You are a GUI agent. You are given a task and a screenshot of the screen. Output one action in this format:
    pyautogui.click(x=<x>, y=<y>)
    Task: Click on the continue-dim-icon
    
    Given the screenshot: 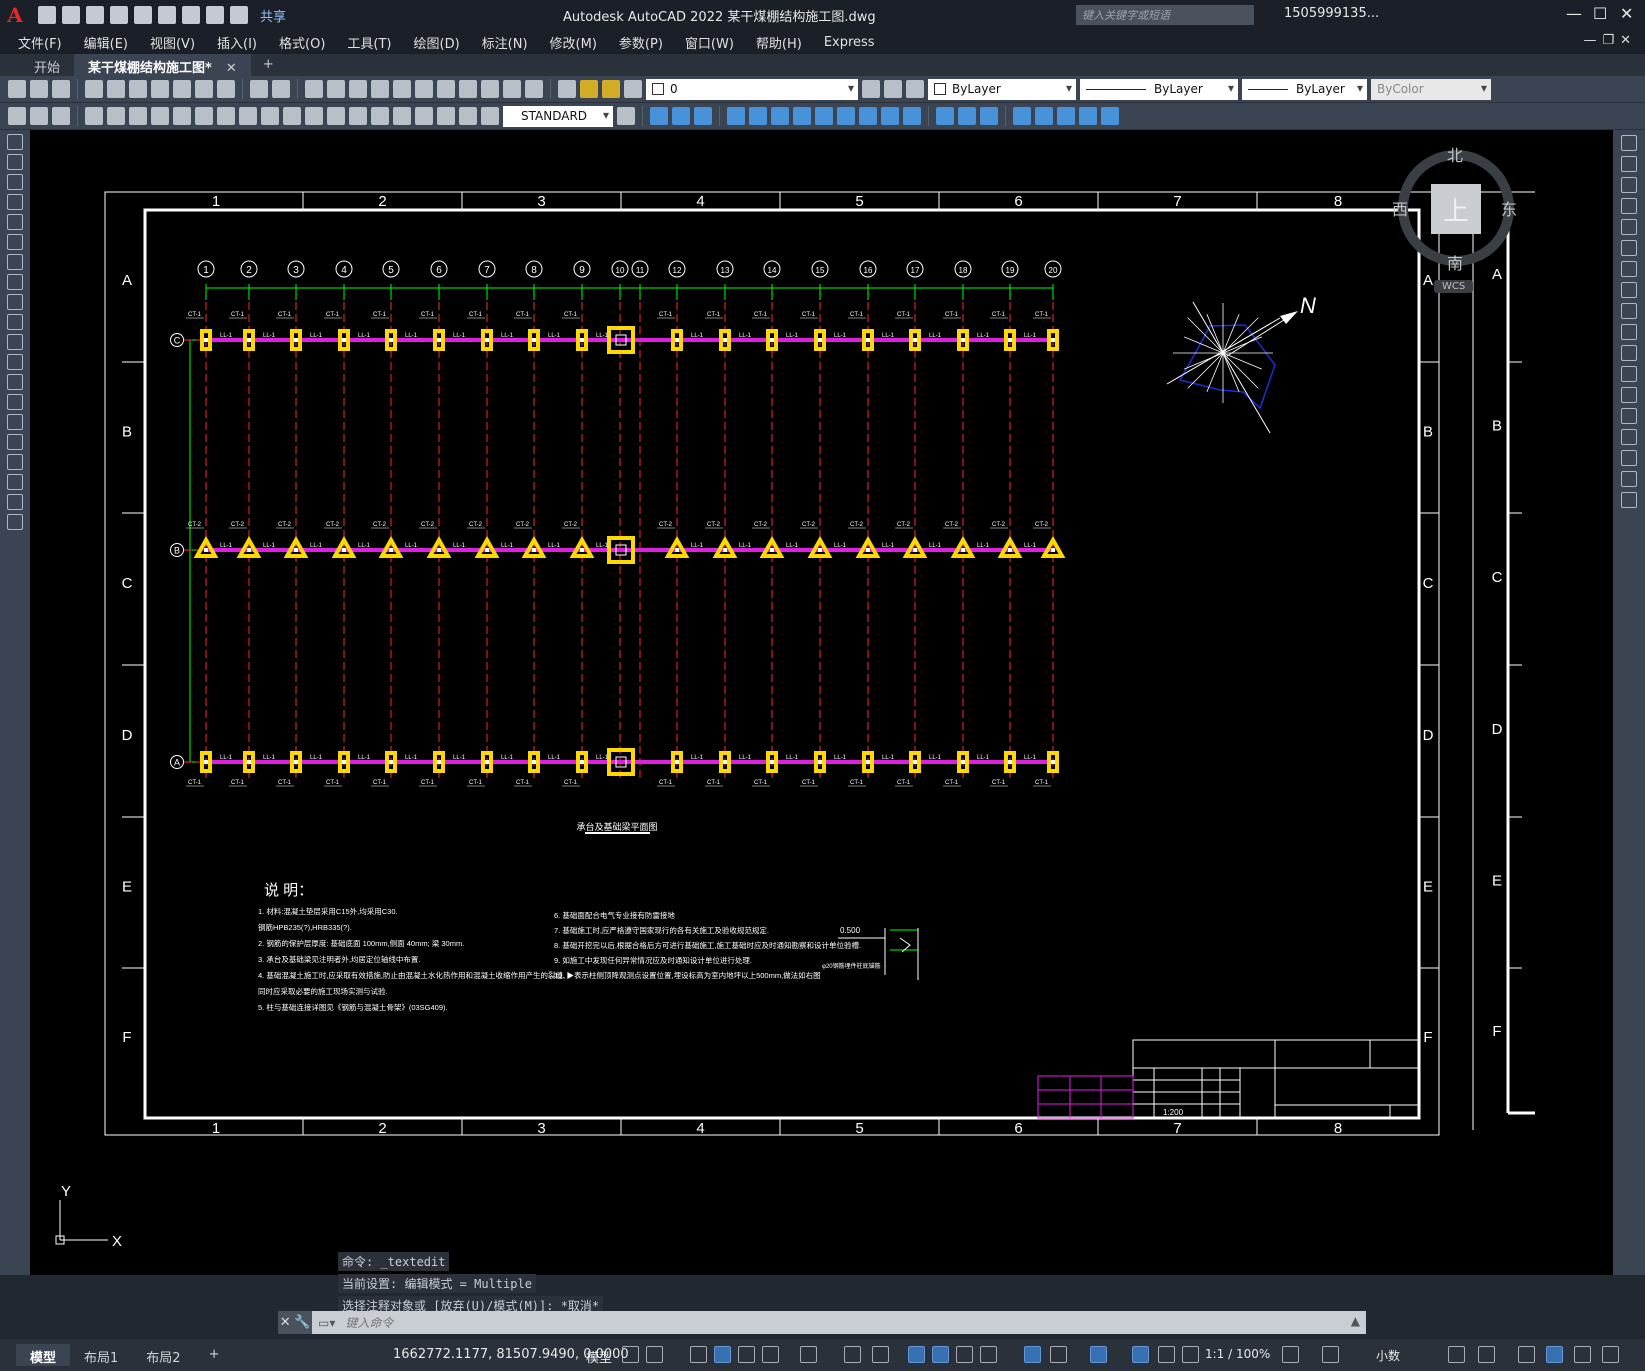 What is the action you would take?
    pyautogui.click(x=314, y=116)
    